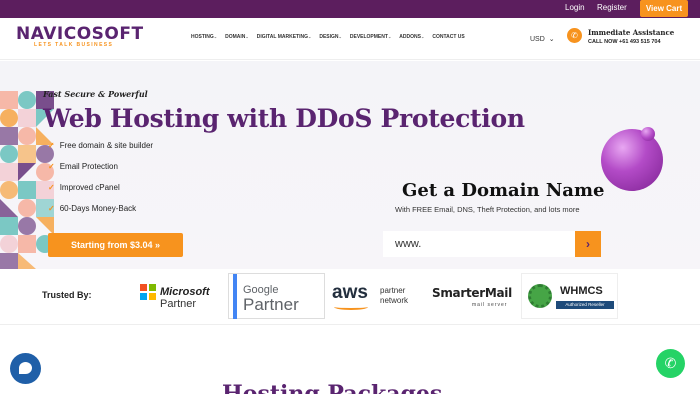  I want to click on starting-price-button: Starting from $3.04 », so click(115, 245).